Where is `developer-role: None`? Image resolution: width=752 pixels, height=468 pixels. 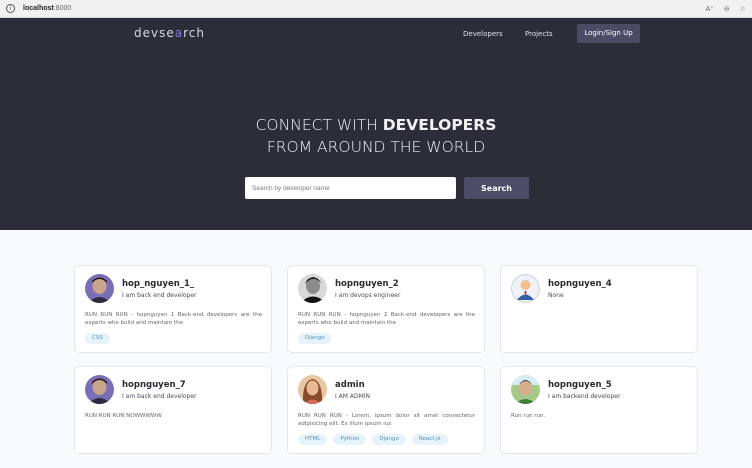
developer-role: None is located at coordinates (556, 295).